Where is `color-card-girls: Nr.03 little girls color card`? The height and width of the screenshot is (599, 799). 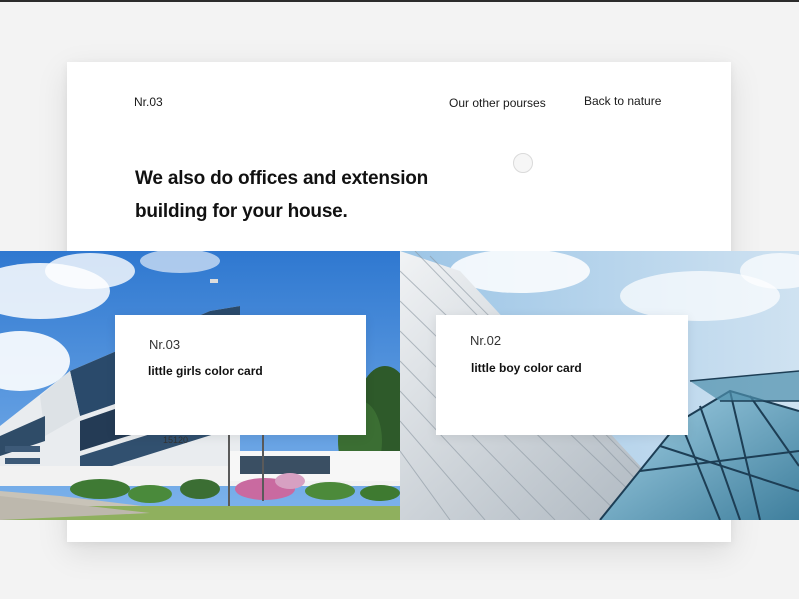 color-card-girls: Nr.03 little girls color card is located at coordinates (240, 375).